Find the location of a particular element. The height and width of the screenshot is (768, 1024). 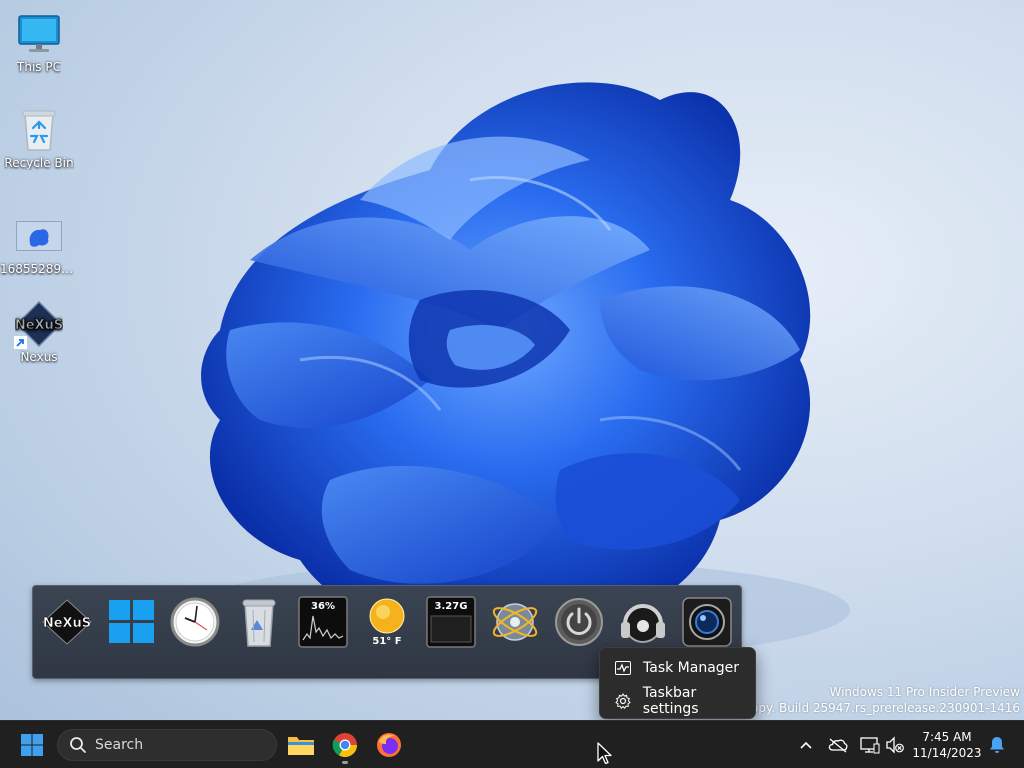

desktop-icon-this-pc: This PC is located at coordinates (39, 42).